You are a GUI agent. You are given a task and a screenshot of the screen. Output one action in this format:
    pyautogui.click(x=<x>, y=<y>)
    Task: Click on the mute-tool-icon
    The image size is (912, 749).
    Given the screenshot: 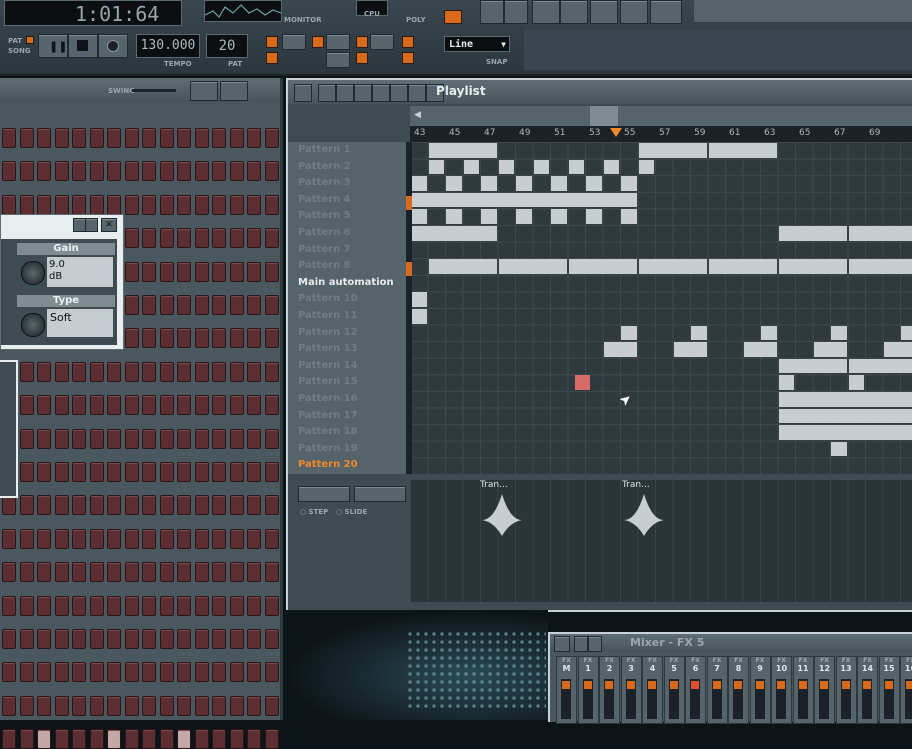 What is the action you would take?
    pyautogui.click(x=381, y=93)
    